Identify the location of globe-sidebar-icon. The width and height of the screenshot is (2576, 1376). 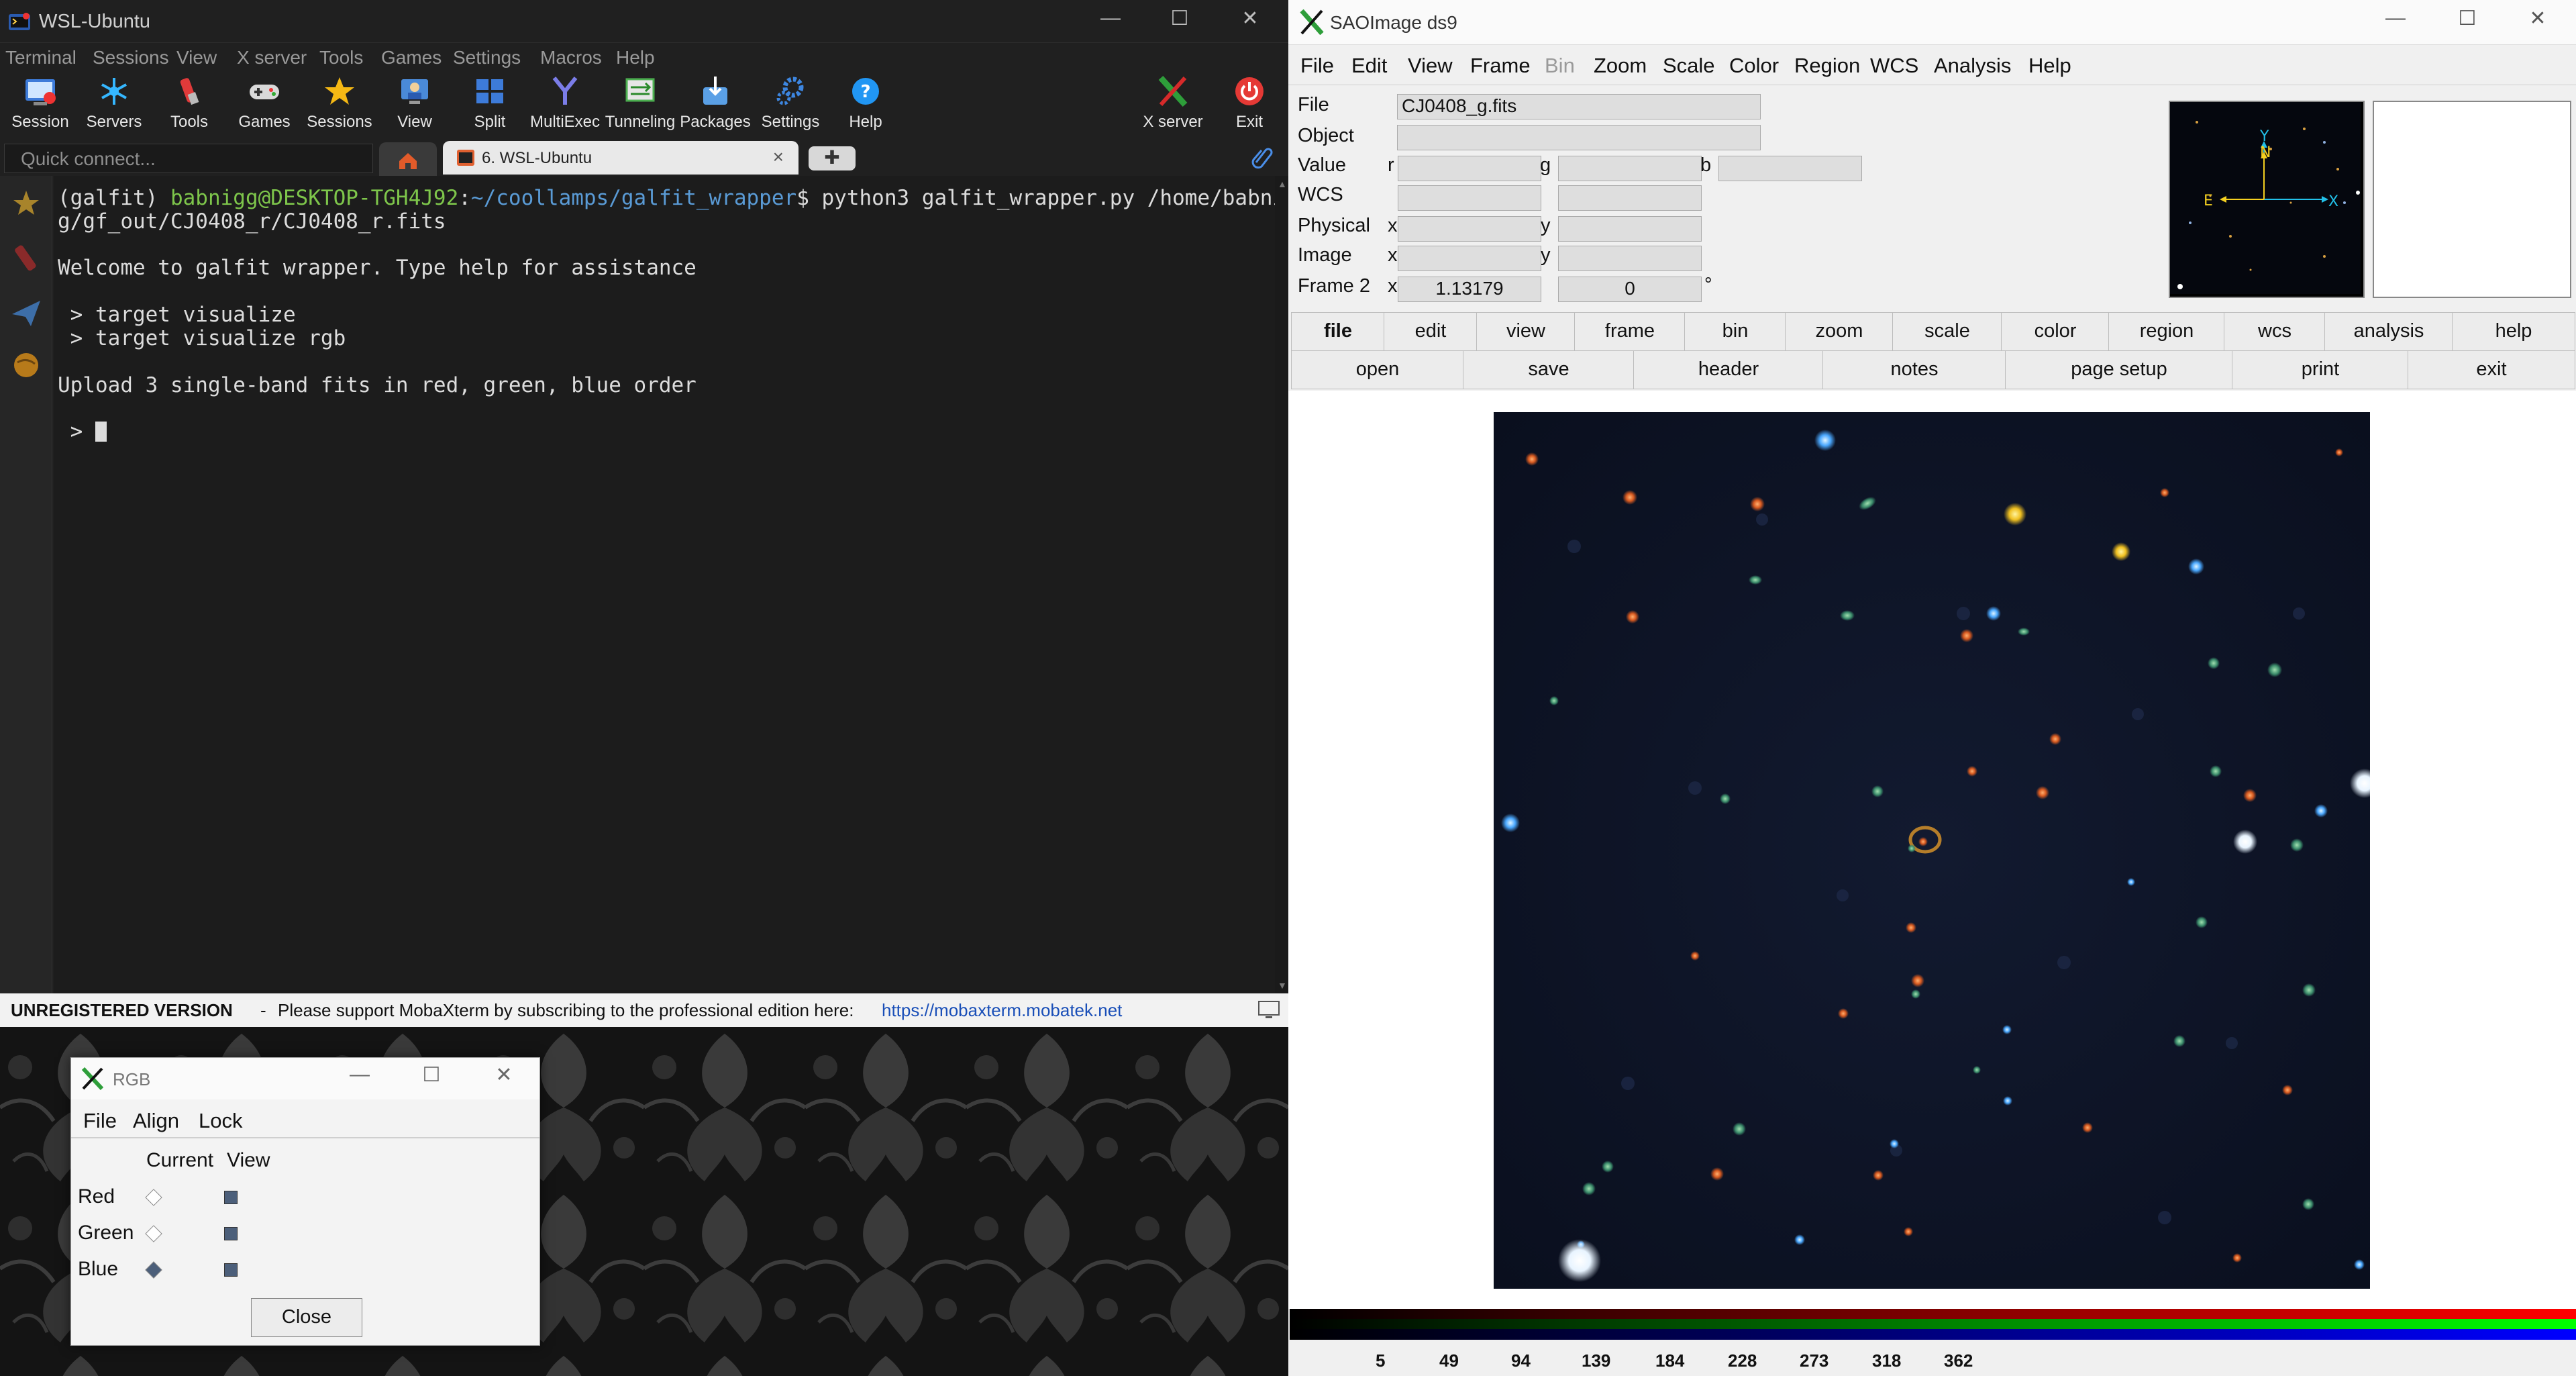
(26, 365).